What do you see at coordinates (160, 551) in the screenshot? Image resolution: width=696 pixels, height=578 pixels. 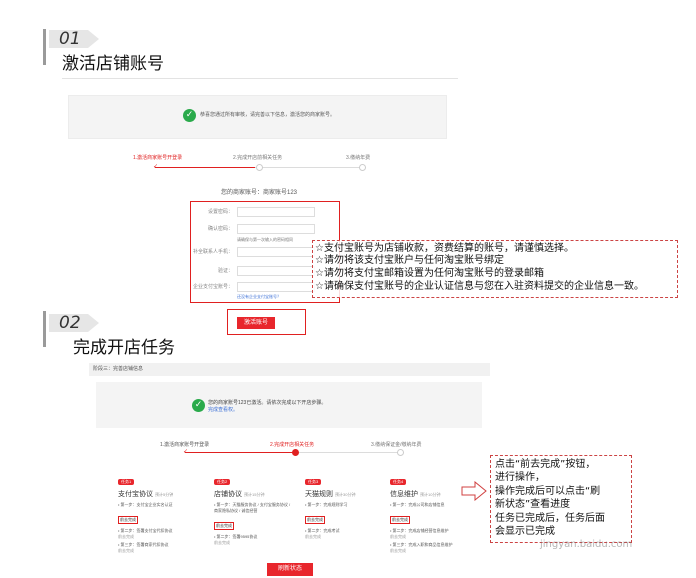 I see `task1-step3-status: 前去完成` at bounding box center [160, 551].